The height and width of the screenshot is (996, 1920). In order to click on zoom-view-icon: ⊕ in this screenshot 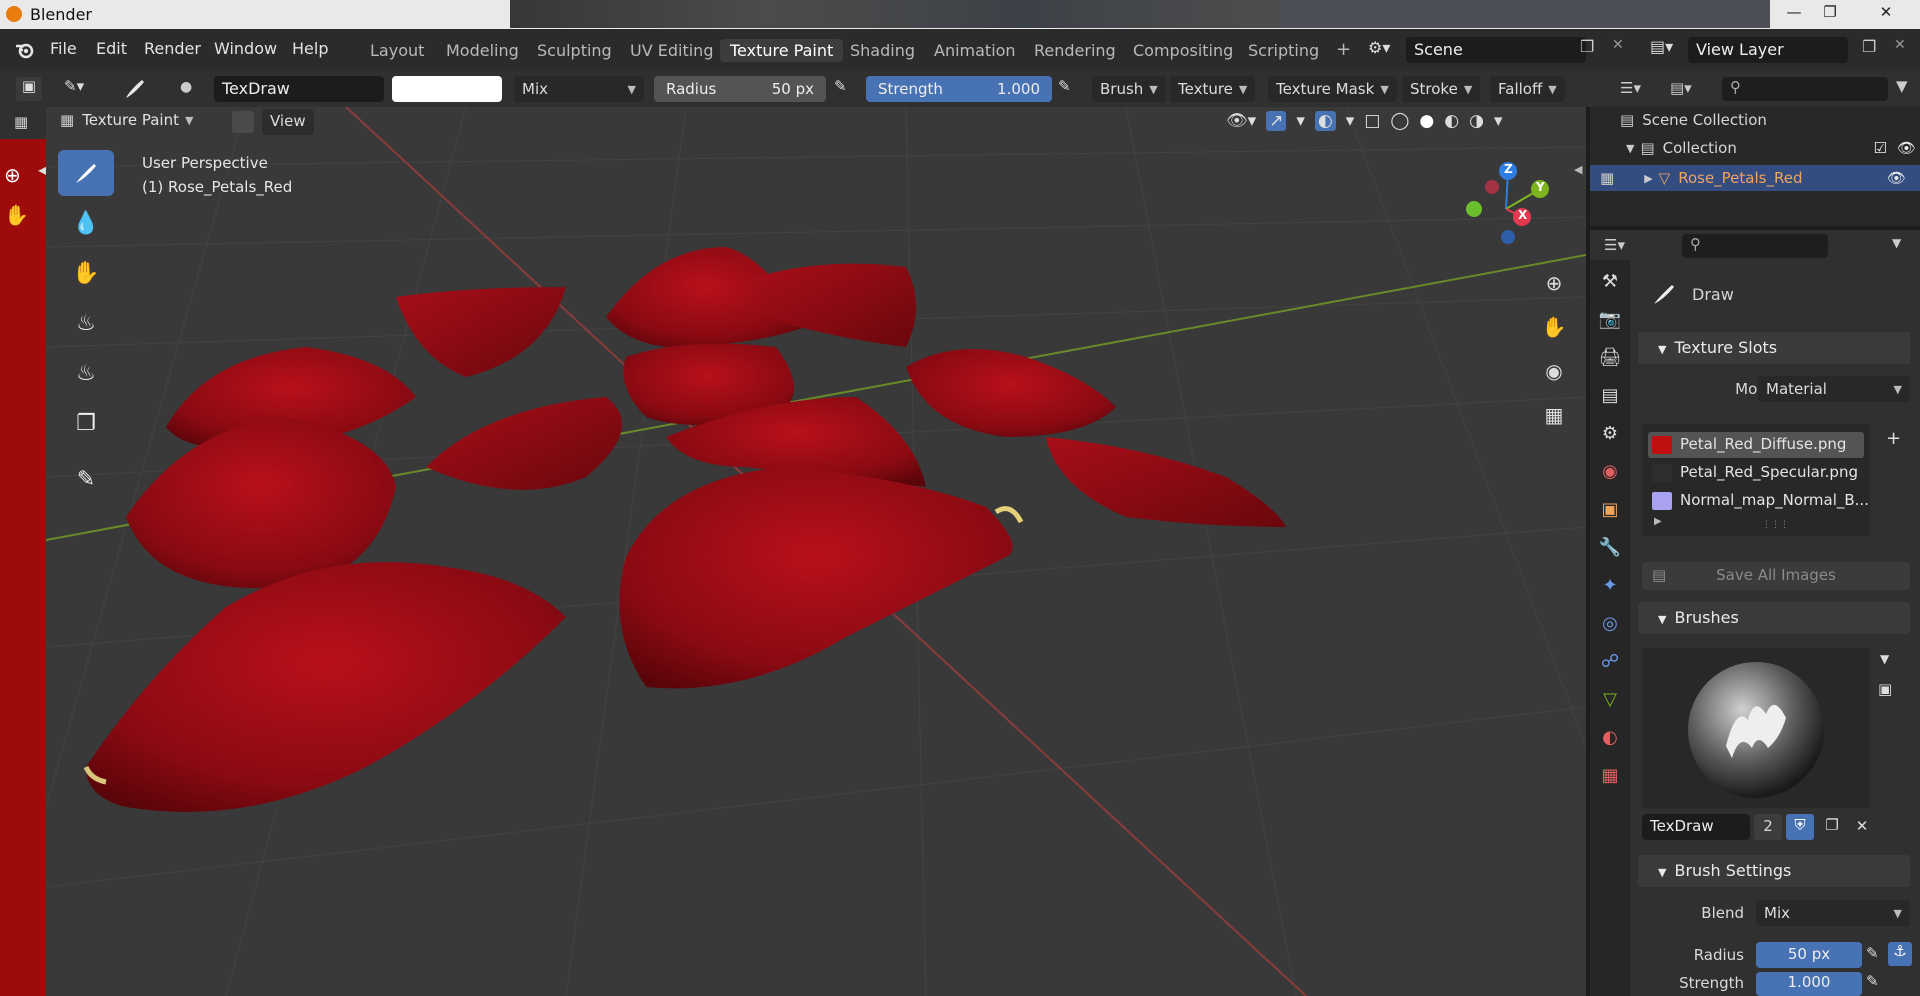, I will do `click(1554, 283)`.